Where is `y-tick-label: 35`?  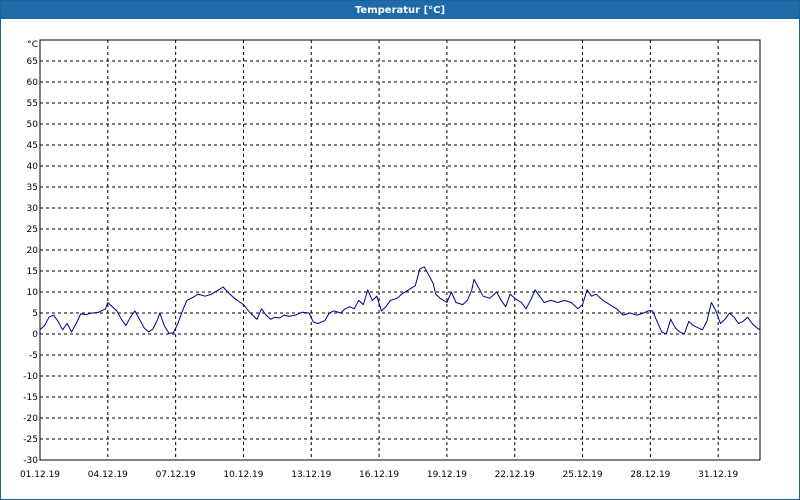
y-tick-label: 35 is located at coordinates (32, 188).